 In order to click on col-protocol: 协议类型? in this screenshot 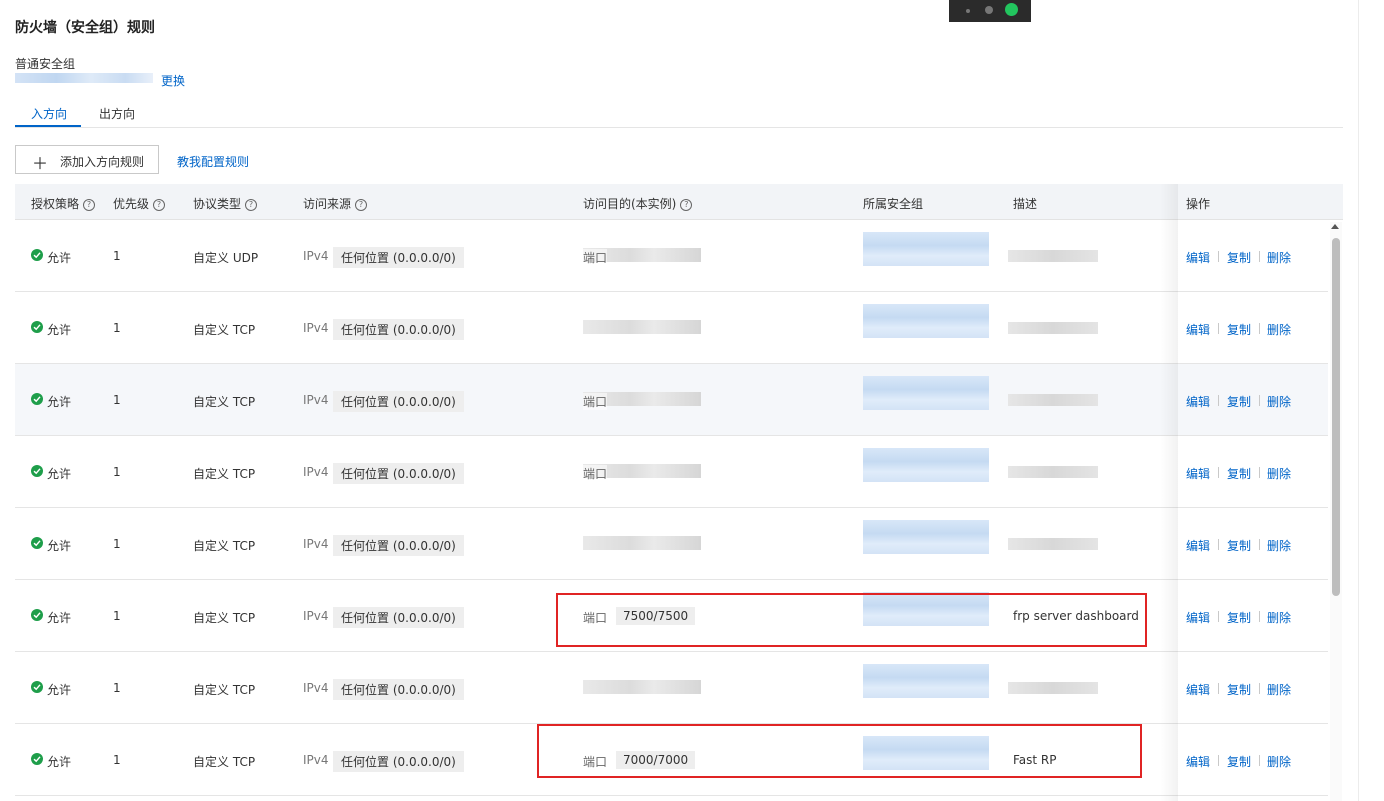, I will do `click(225, 203)`.